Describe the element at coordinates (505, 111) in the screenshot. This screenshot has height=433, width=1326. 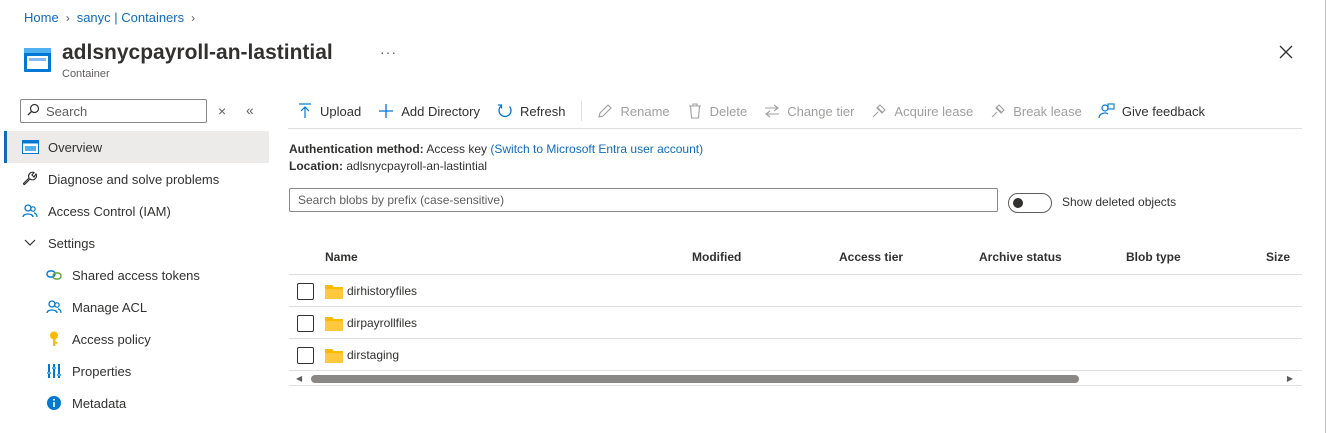
I see `refresh-icon` at that location.